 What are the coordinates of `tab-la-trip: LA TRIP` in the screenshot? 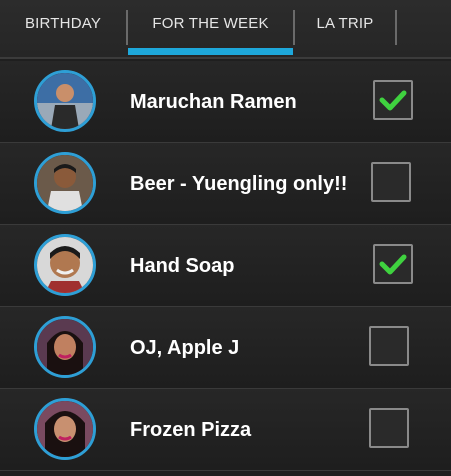 It's located at (345, 28).